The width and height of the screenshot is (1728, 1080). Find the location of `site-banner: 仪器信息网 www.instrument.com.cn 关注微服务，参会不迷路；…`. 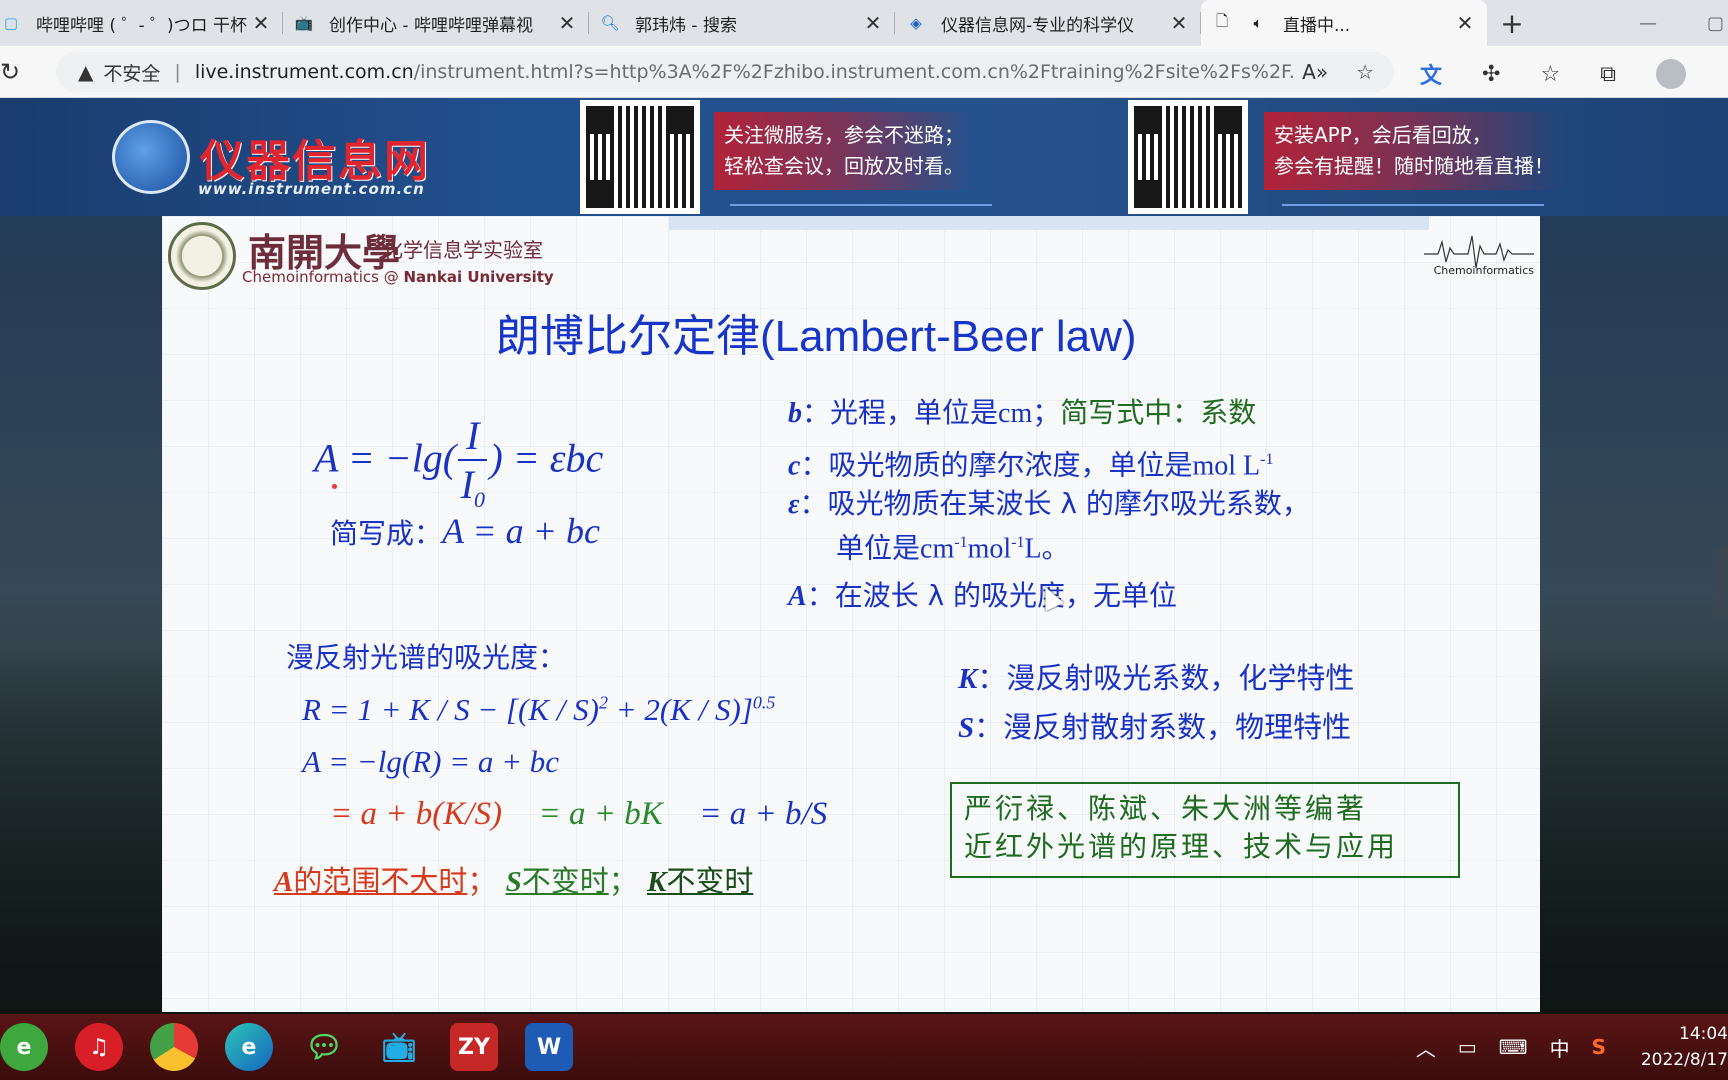

site-banner: 仪器信息网 www.instrument.com.cn 关注微服务，参会不迷路；… is located at coordinates (864, 157).